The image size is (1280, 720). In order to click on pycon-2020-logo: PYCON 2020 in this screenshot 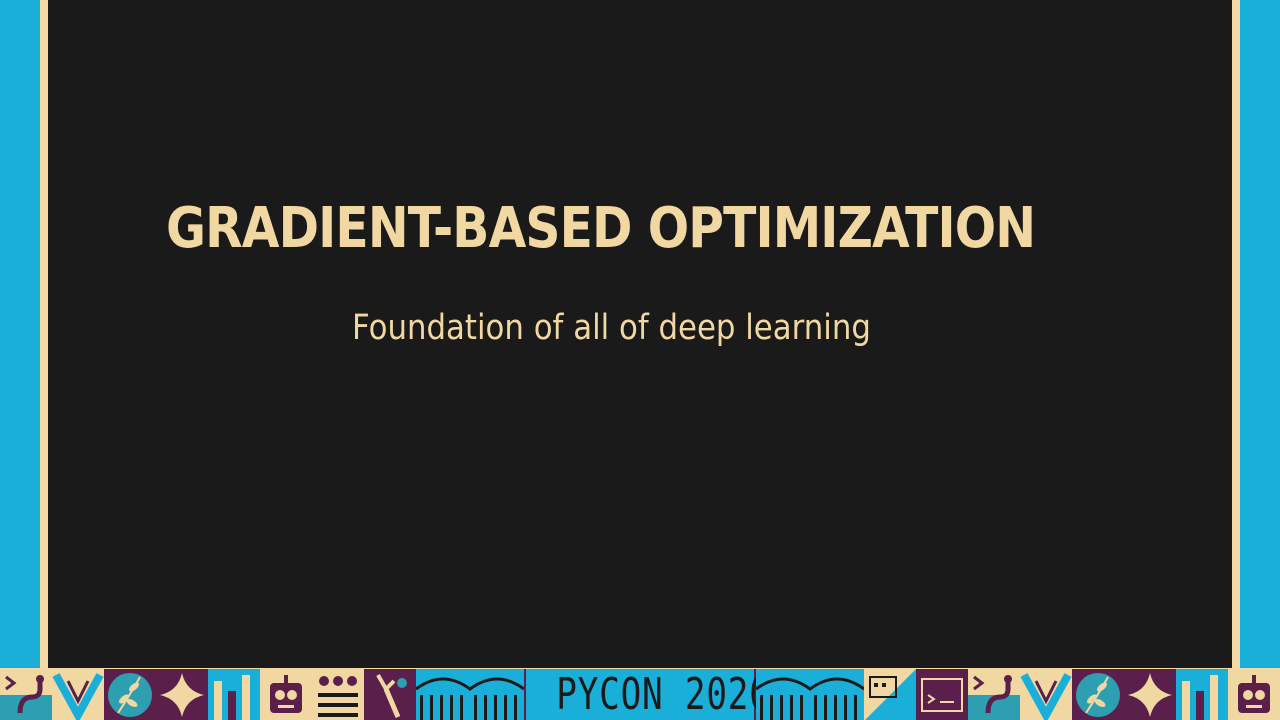, I will do `click(647, 694)`.